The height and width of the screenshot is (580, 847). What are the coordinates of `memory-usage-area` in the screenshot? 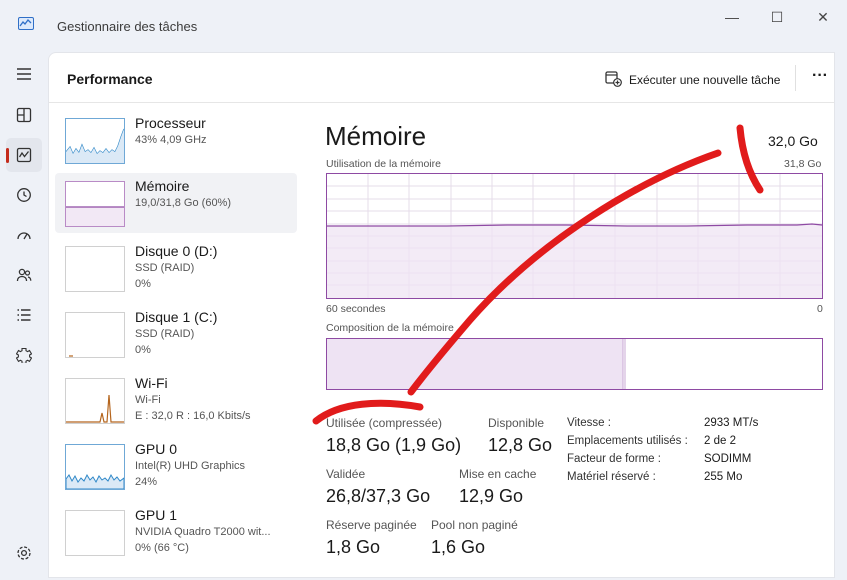 It's located at (574, 261).